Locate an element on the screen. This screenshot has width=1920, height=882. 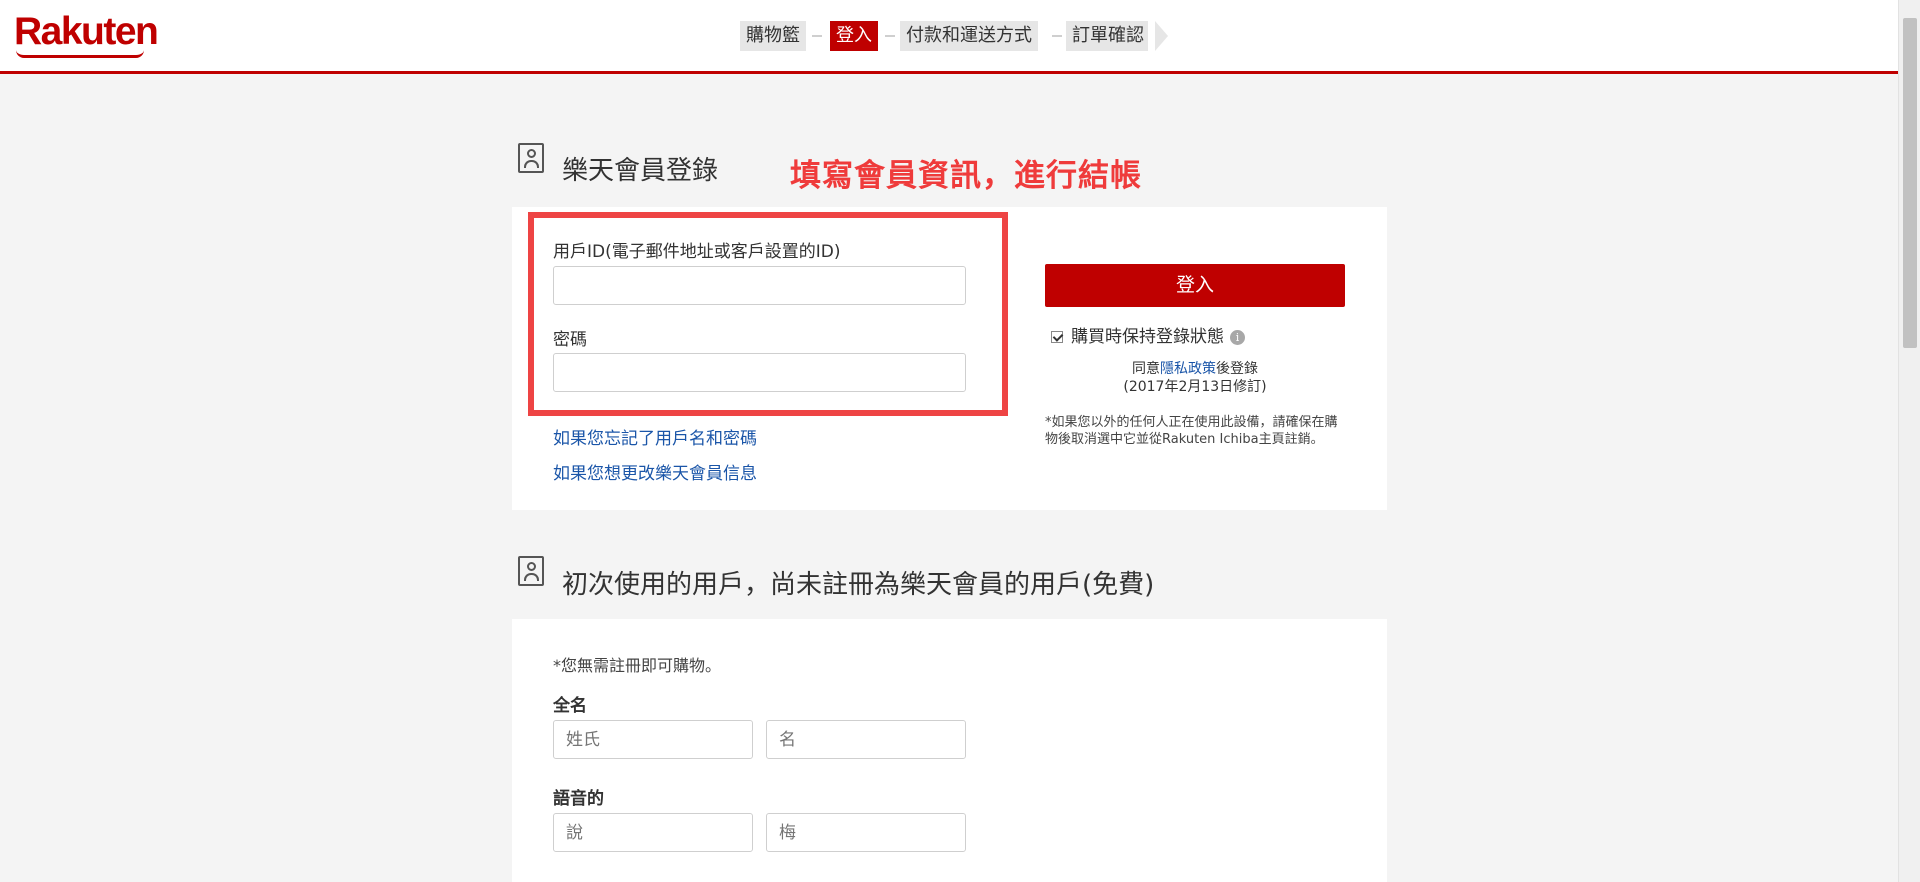
rakuten-logo: Rakuten is located at coordinates (86, 32).